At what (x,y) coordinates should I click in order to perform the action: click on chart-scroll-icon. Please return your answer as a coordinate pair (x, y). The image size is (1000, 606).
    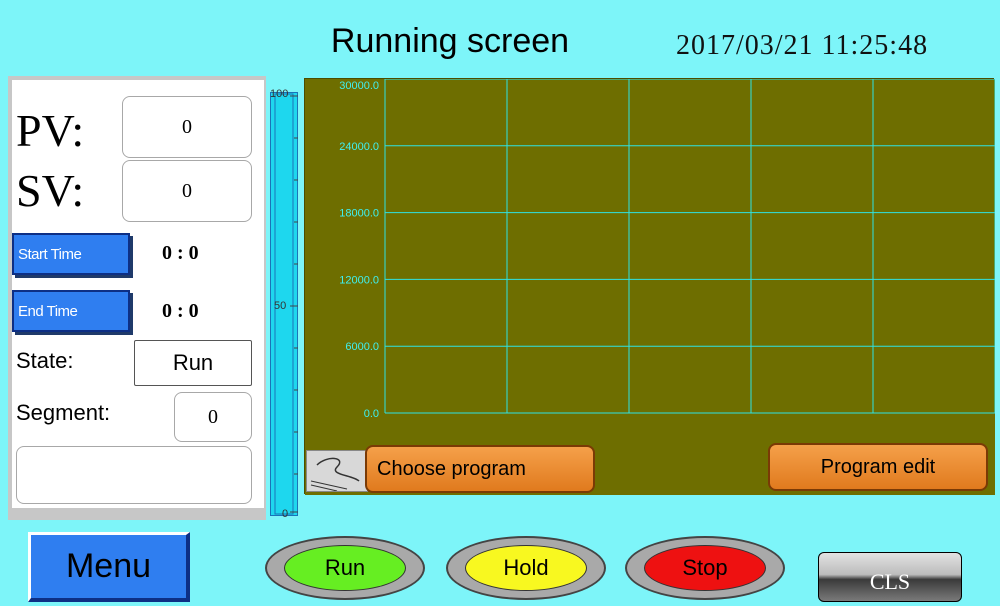
    Looking at the image, I should click on (337, 471).